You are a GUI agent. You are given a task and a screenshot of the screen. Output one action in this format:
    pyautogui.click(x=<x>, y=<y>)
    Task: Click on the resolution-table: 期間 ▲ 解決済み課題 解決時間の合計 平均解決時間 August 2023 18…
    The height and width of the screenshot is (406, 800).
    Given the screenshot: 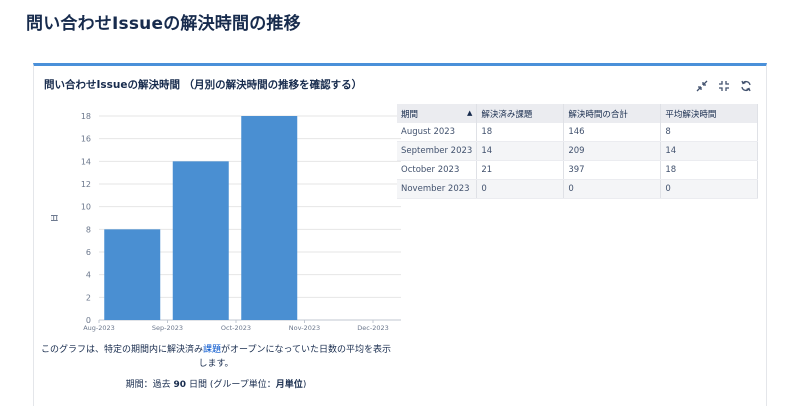 What is the action you would take?
    pyautogui.click(x=577, y=151)
    